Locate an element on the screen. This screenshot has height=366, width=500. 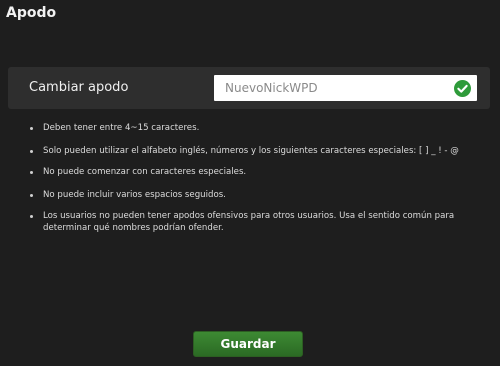
save-button: Guardar is located at coordinates (248, 344).